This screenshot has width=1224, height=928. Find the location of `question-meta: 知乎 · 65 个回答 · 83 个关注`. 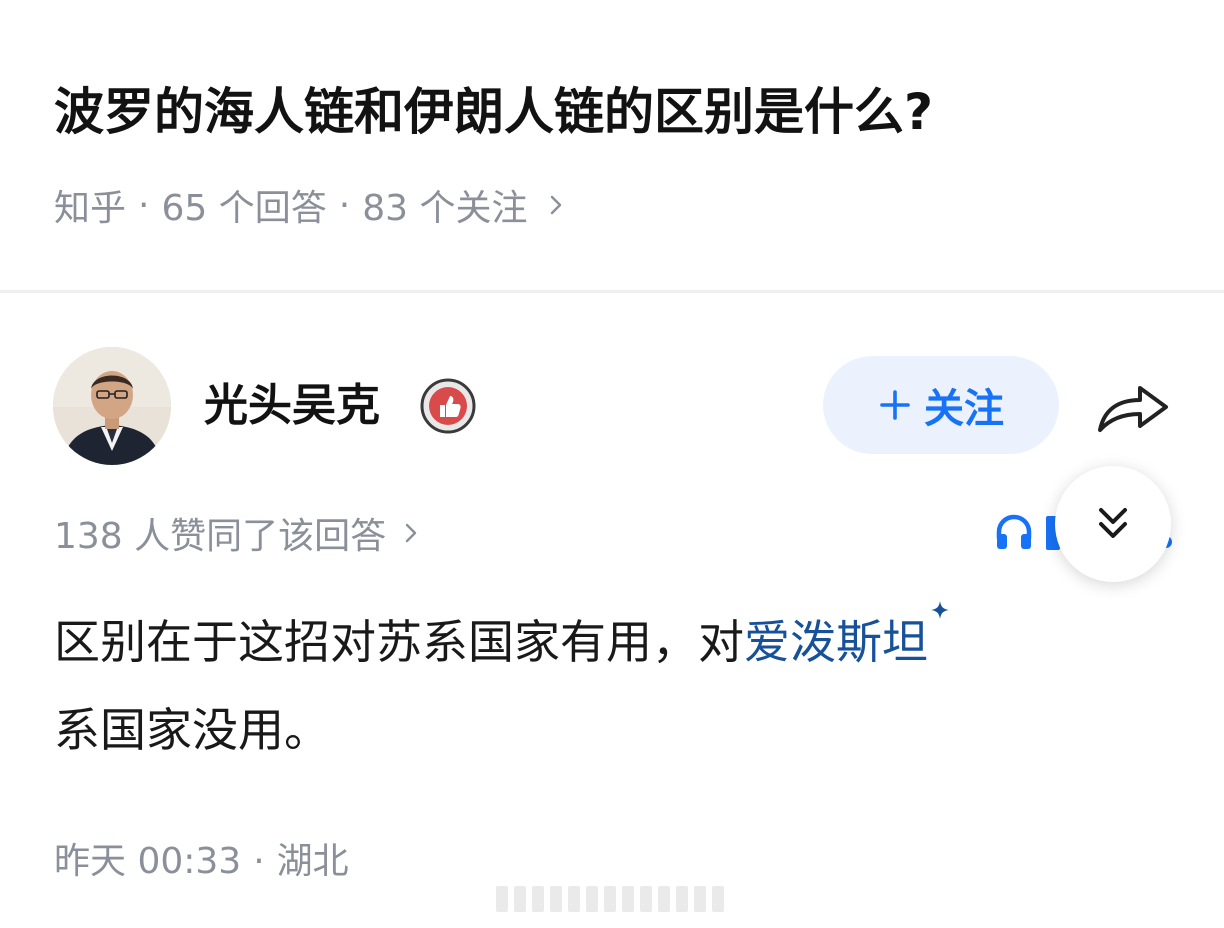

question-meta: 知乎 · 65 个回答 · 83 个关注 is located at coordinates (310, 205).